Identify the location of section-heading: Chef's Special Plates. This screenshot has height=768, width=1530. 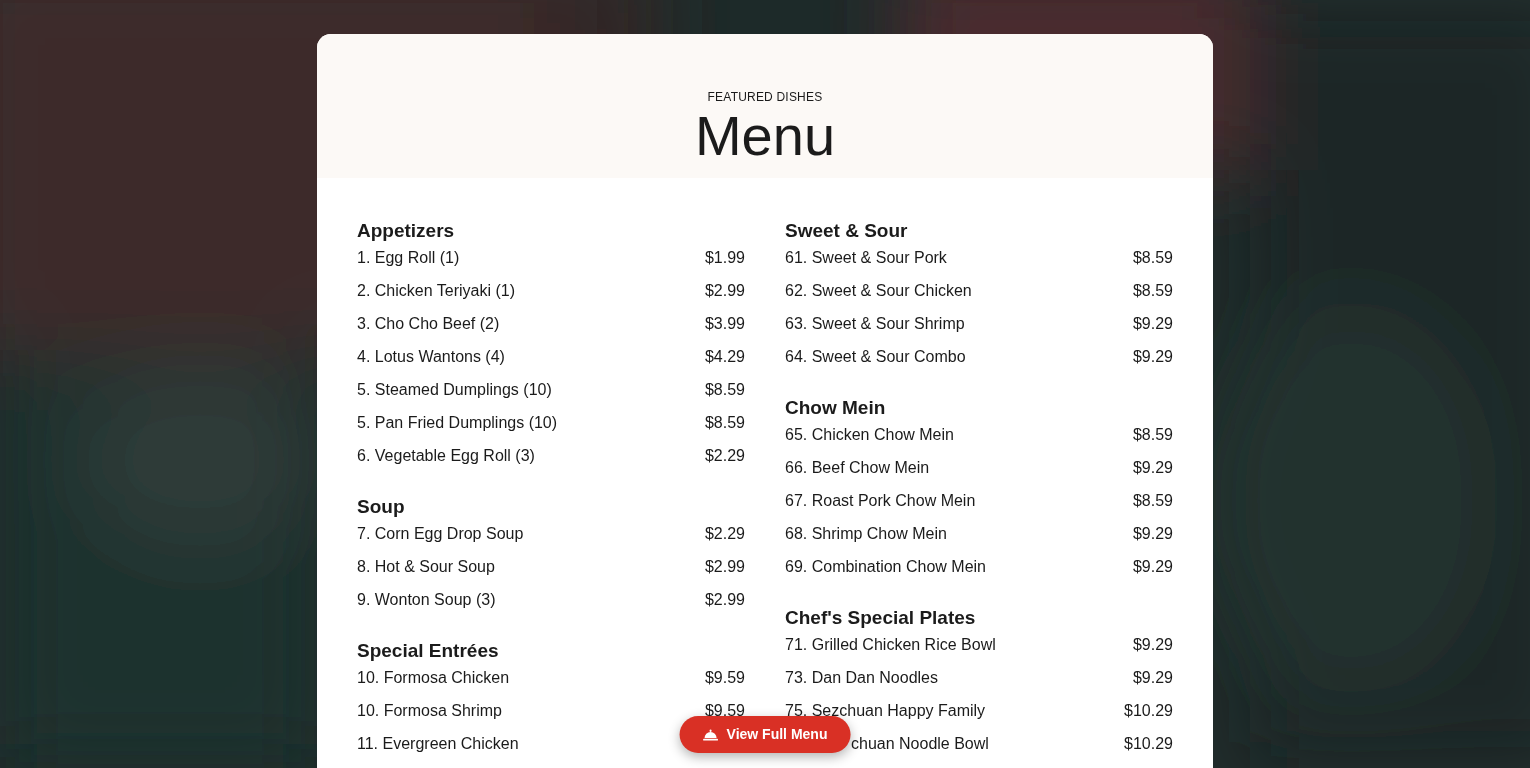
(880, 618).